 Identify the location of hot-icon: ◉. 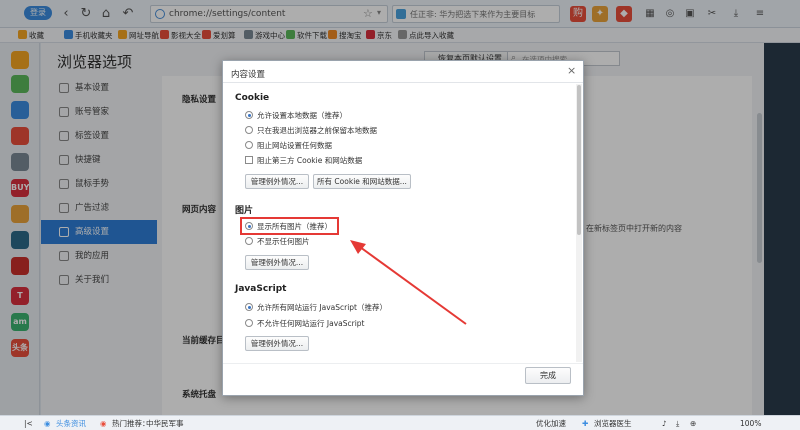
(103, 423).